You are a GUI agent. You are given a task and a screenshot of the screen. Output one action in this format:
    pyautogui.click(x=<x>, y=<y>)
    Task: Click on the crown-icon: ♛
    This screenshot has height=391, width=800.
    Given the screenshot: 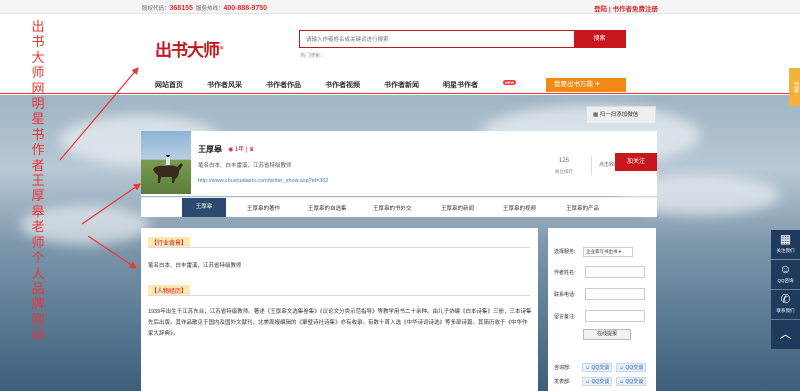 What is the action you would take?
    pyautogui.click(x=252, y=150)
    